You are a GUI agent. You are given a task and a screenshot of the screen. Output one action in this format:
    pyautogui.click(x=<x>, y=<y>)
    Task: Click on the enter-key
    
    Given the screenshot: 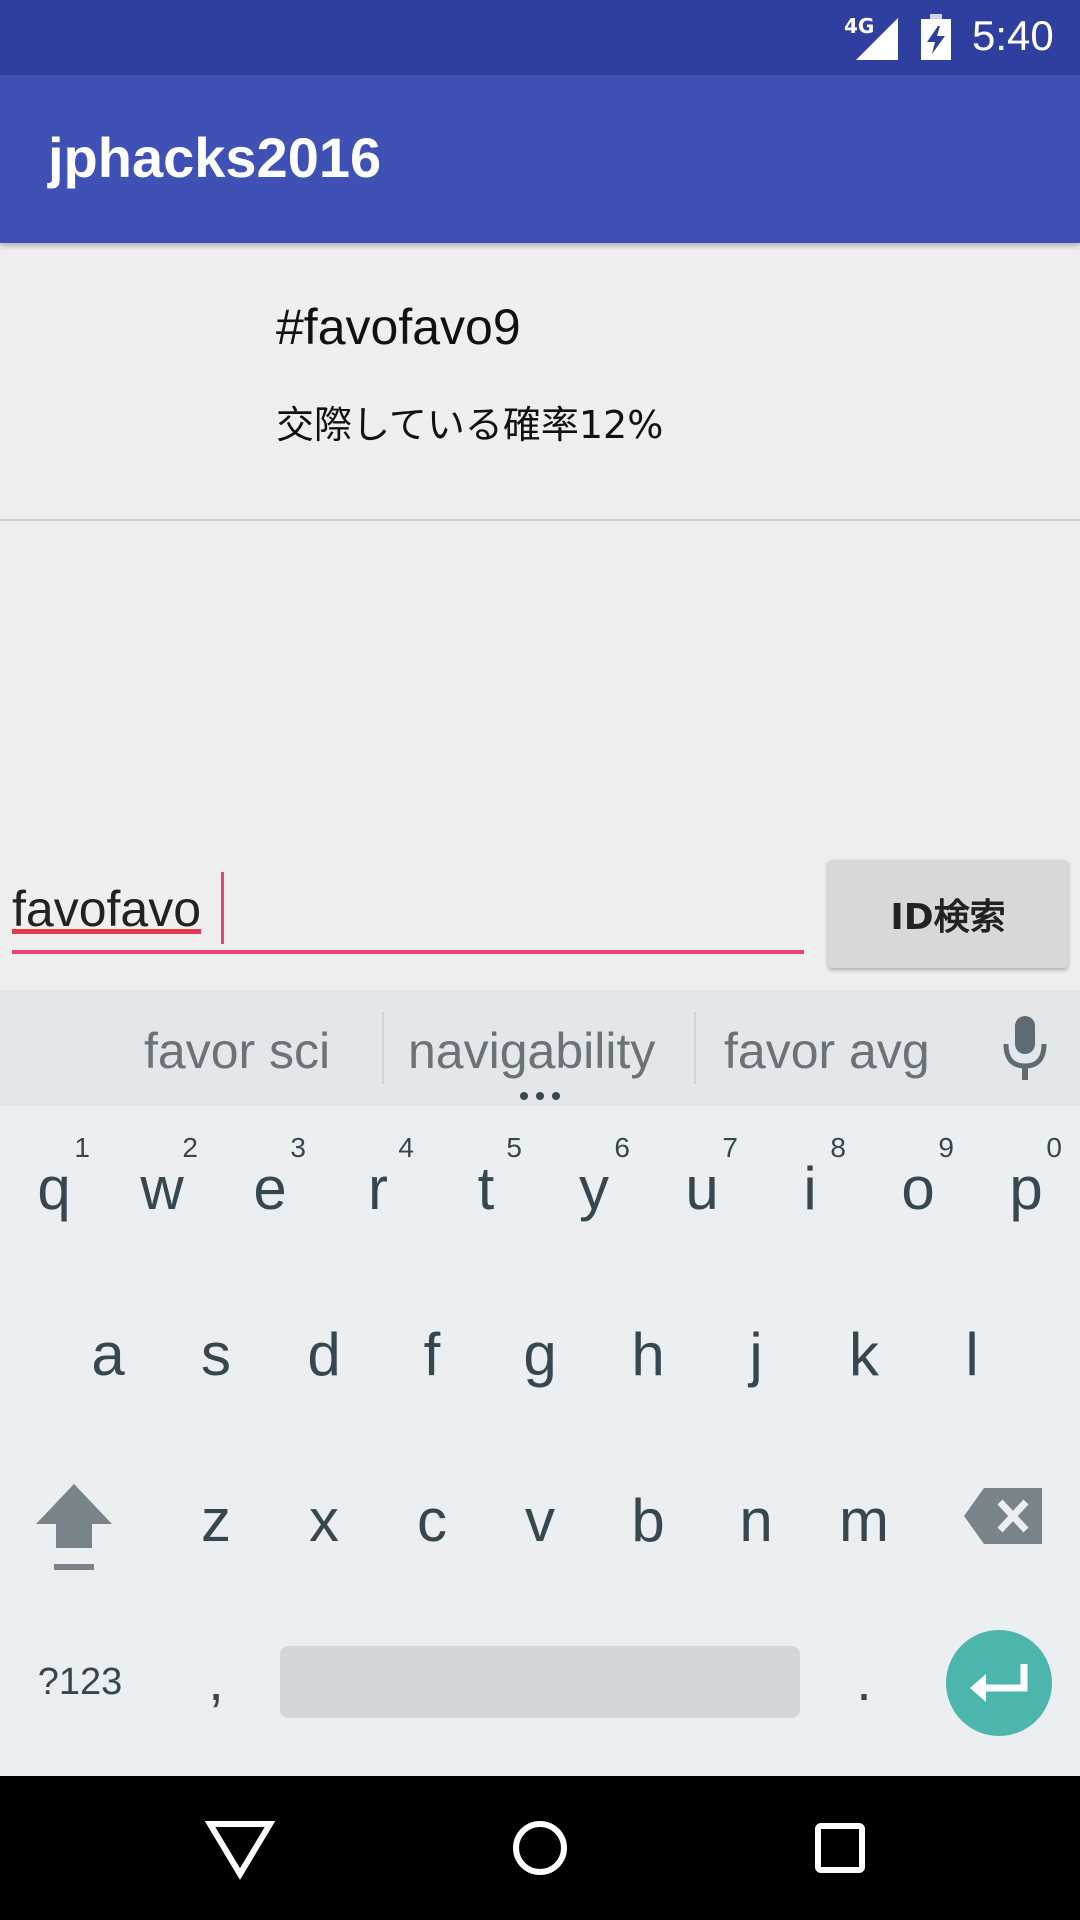 What is the action you would take?
    pyautogui.click(x=999, y=1683)
    